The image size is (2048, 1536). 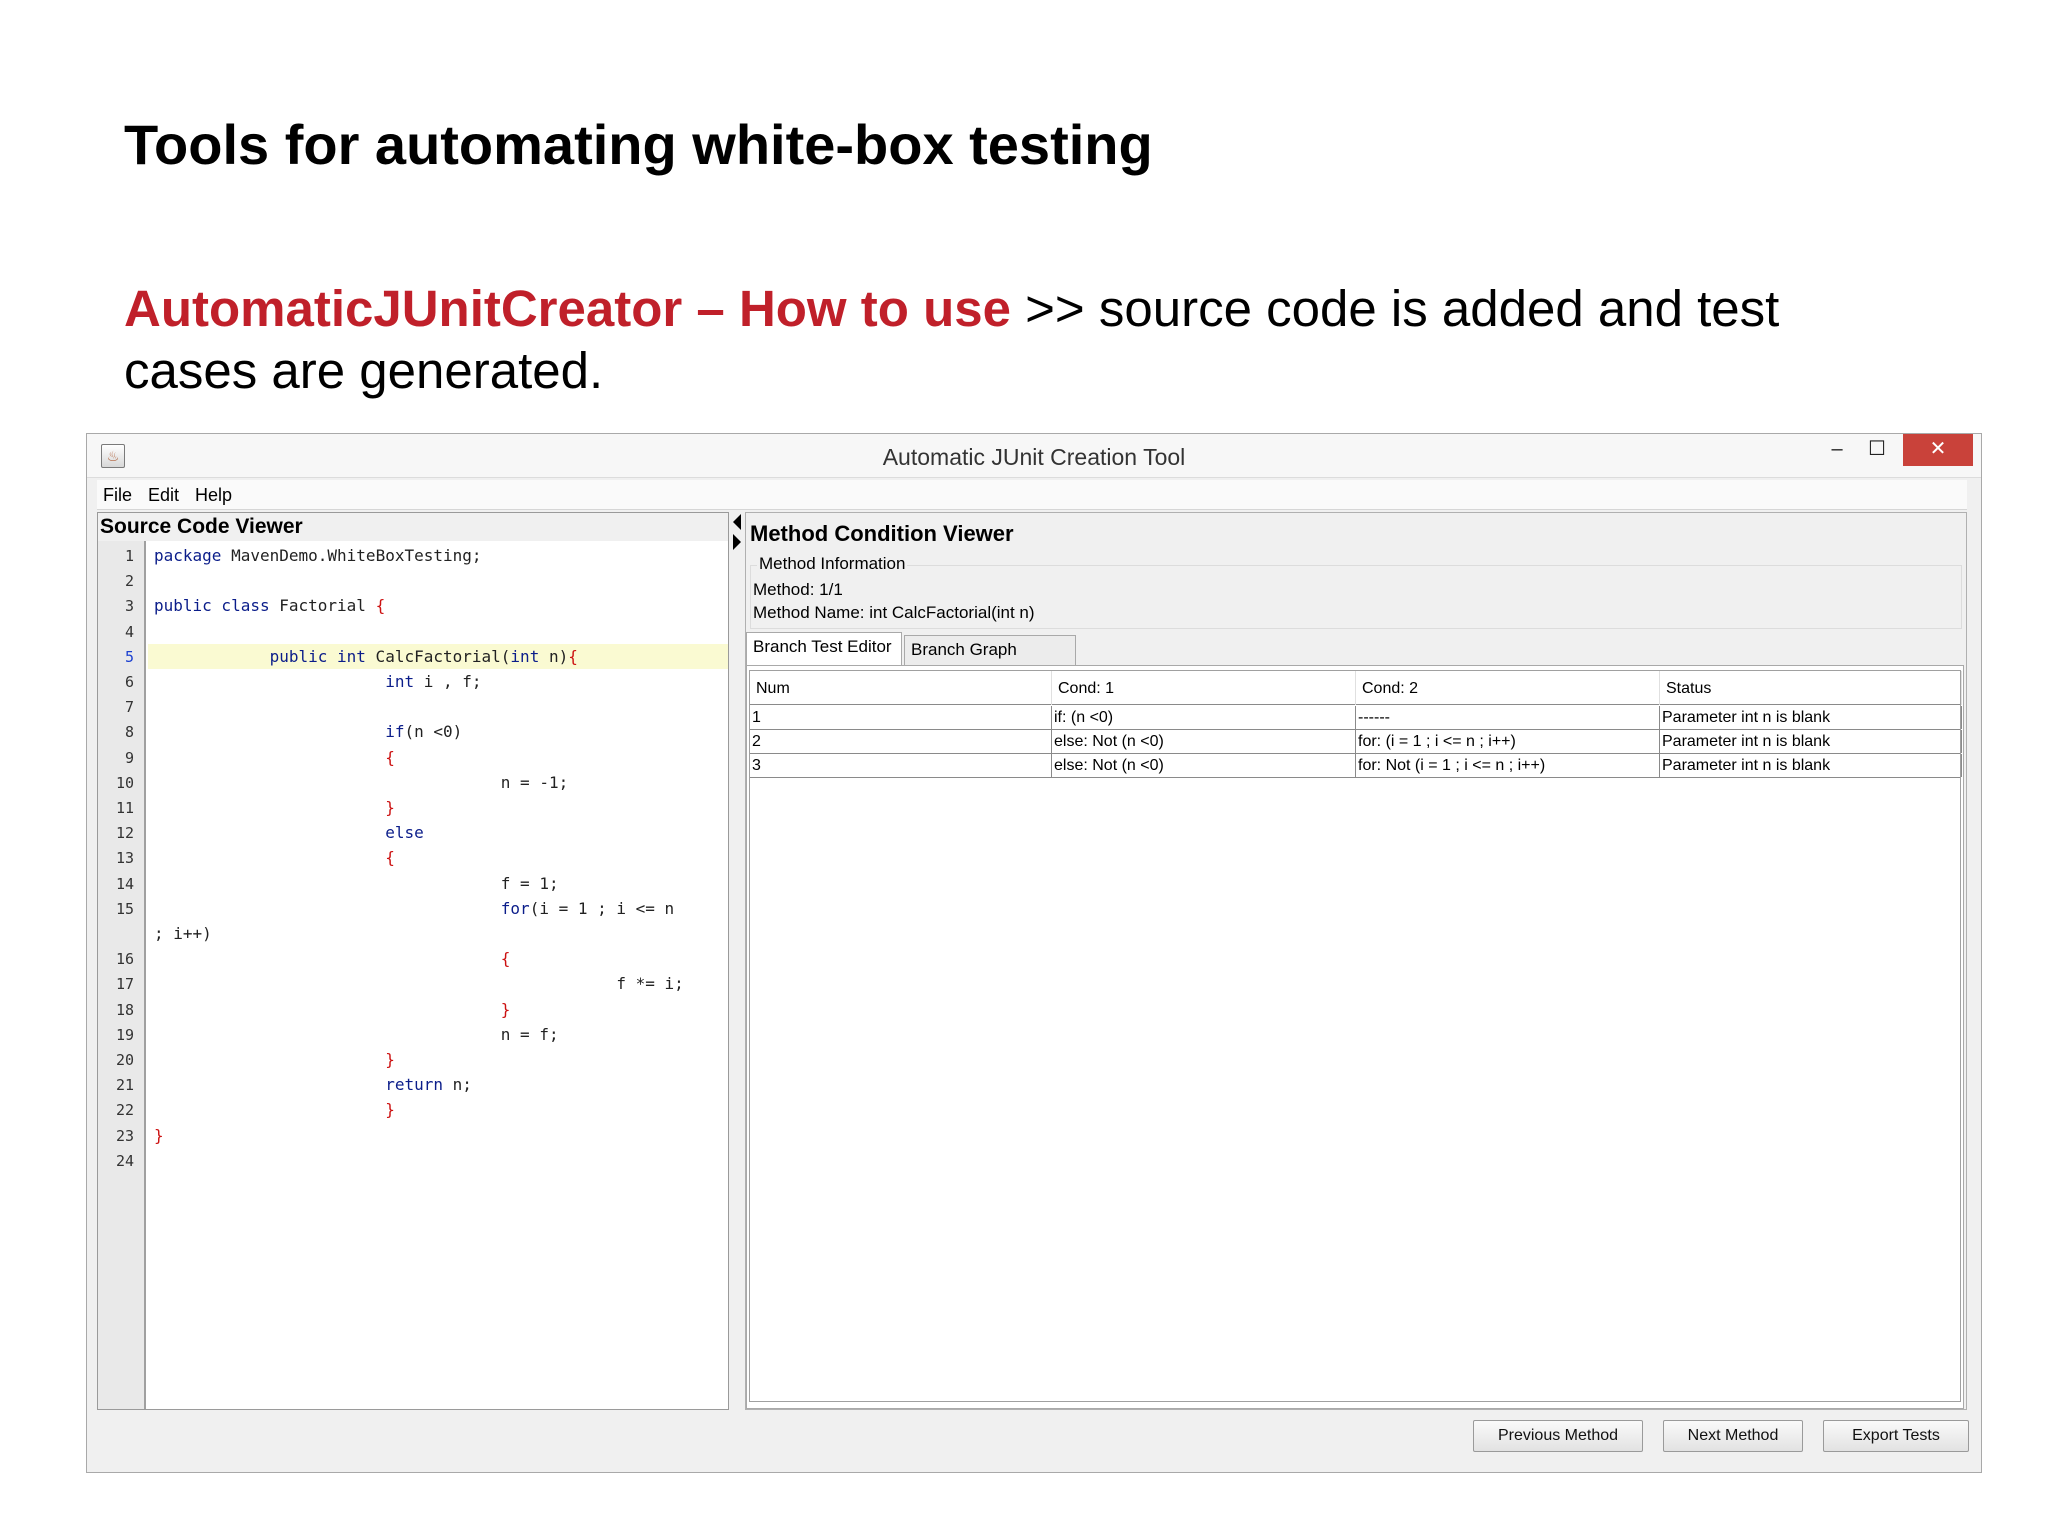 I want to click on header-cond-2: Cond: 2, so click(x=1508, y=688).